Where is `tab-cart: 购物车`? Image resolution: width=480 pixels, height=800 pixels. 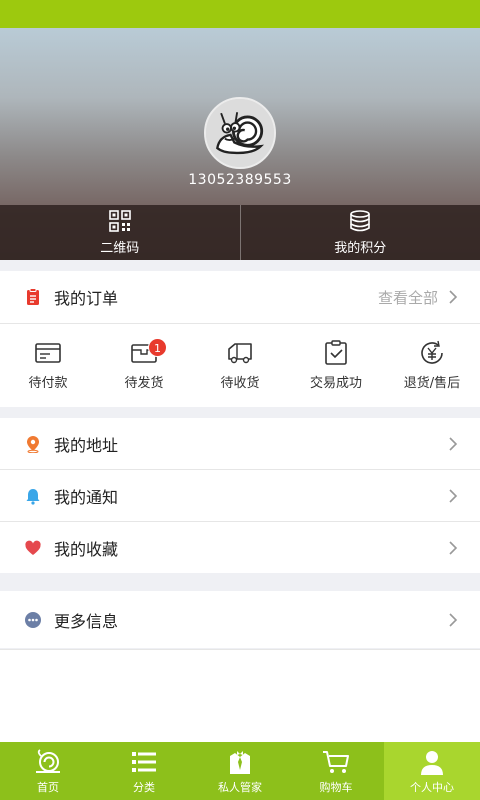 tab-cart: 购物车 is located at coordinates (336, 771).